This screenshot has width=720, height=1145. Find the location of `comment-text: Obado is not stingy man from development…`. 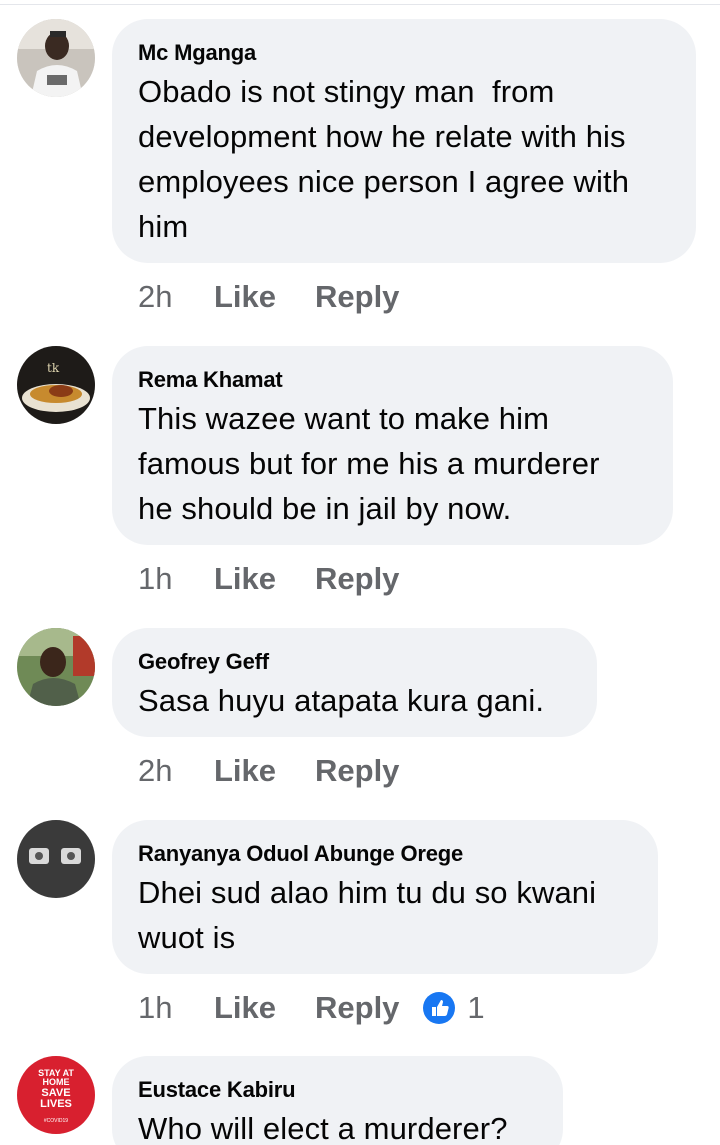

comment-text: Obado is not stingy man from development… is located at coordinates (404, 159).